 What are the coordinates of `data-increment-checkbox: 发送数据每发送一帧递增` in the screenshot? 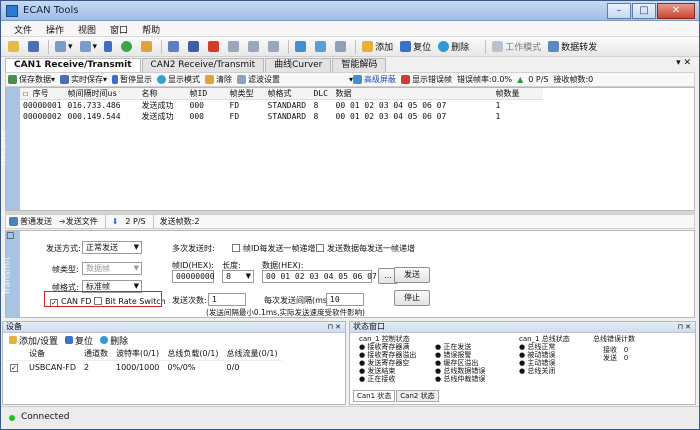 It's located at (365, 248).